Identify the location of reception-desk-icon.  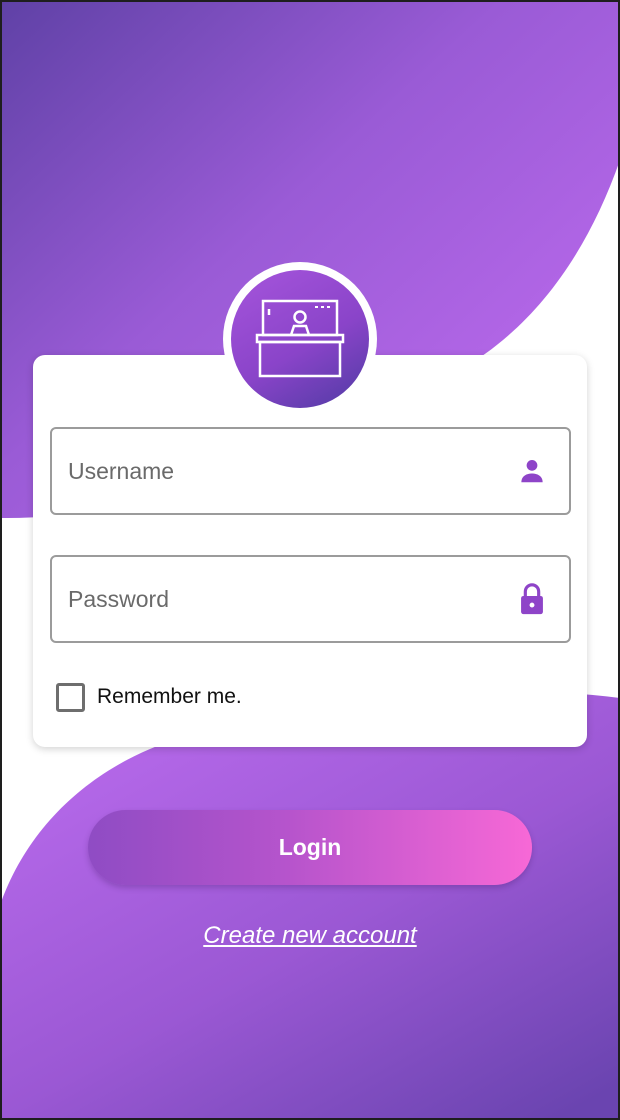
(300, 338).